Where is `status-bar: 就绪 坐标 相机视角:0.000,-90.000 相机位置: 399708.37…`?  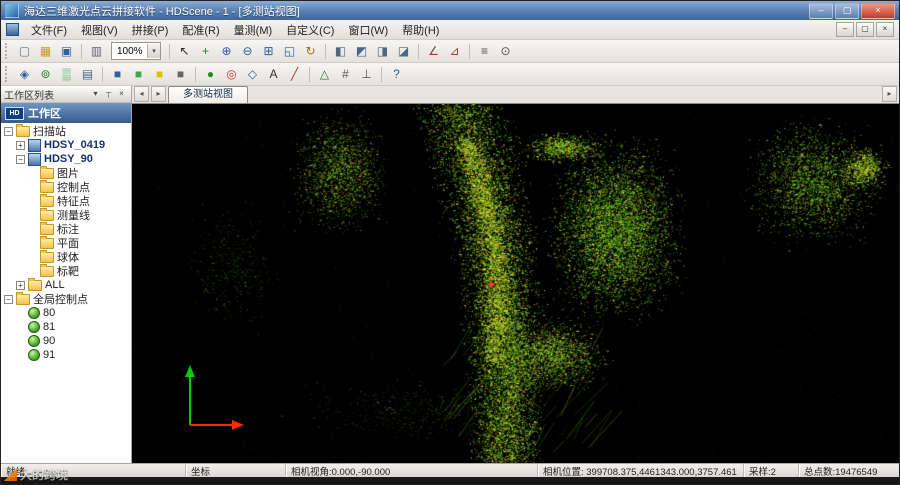
status-bar: 就绪 坐标 相机视角:0.000,-90.000 相机位置: 399708.37… is located at coordinates (450, 470).